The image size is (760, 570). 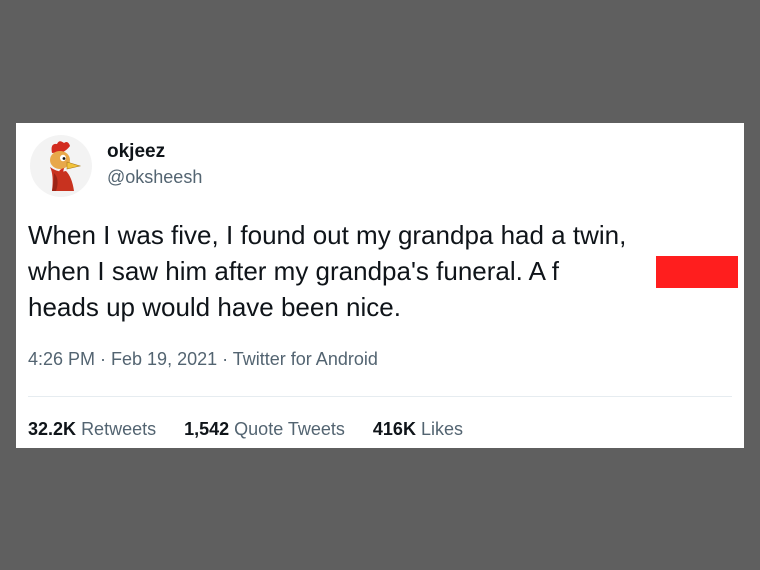 What do you see at coordinates (697, 272) in the screenshot?
I see `redaction-box` at bounding box center [697, 272].